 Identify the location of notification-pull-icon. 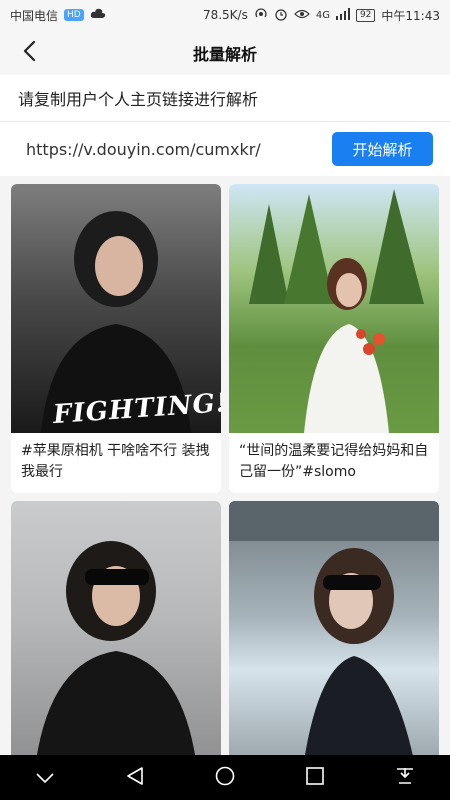
(405, 778).